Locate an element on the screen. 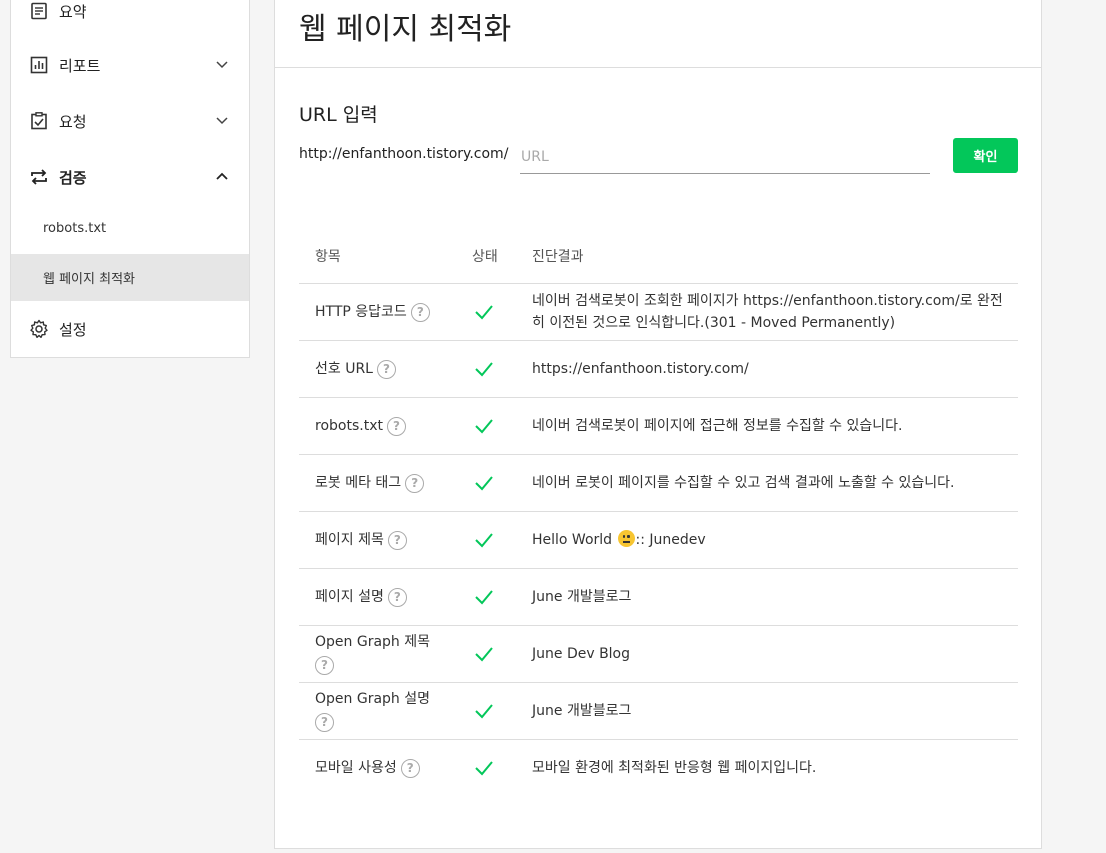 The height and width of the screenshot is (853, 1106). row-item: 페이지 설명? is located at coordinates (380, 597).